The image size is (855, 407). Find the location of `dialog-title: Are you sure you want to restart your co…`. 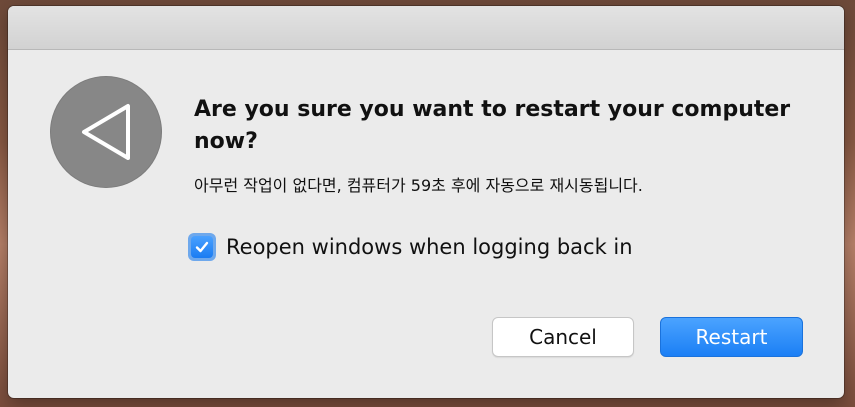

dialog-title: Are you sure you want to restart your co… is located at coordinates (492, 125).